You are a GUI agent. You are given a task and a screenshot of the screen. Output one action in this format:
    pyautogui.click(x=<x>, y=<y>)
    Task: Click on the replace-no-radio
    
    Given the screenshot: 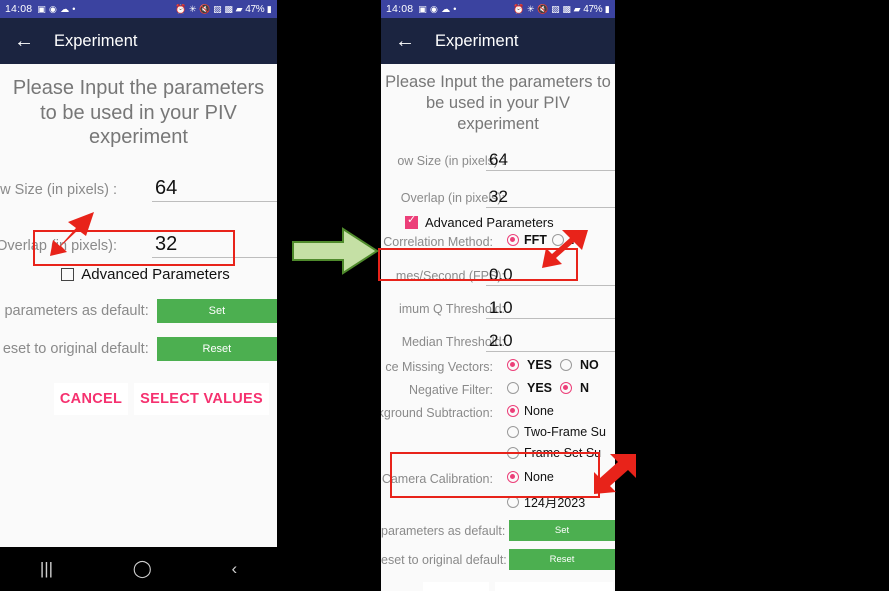 What is the action you would take?
    pyautogui.click(x=566, y=365)
    